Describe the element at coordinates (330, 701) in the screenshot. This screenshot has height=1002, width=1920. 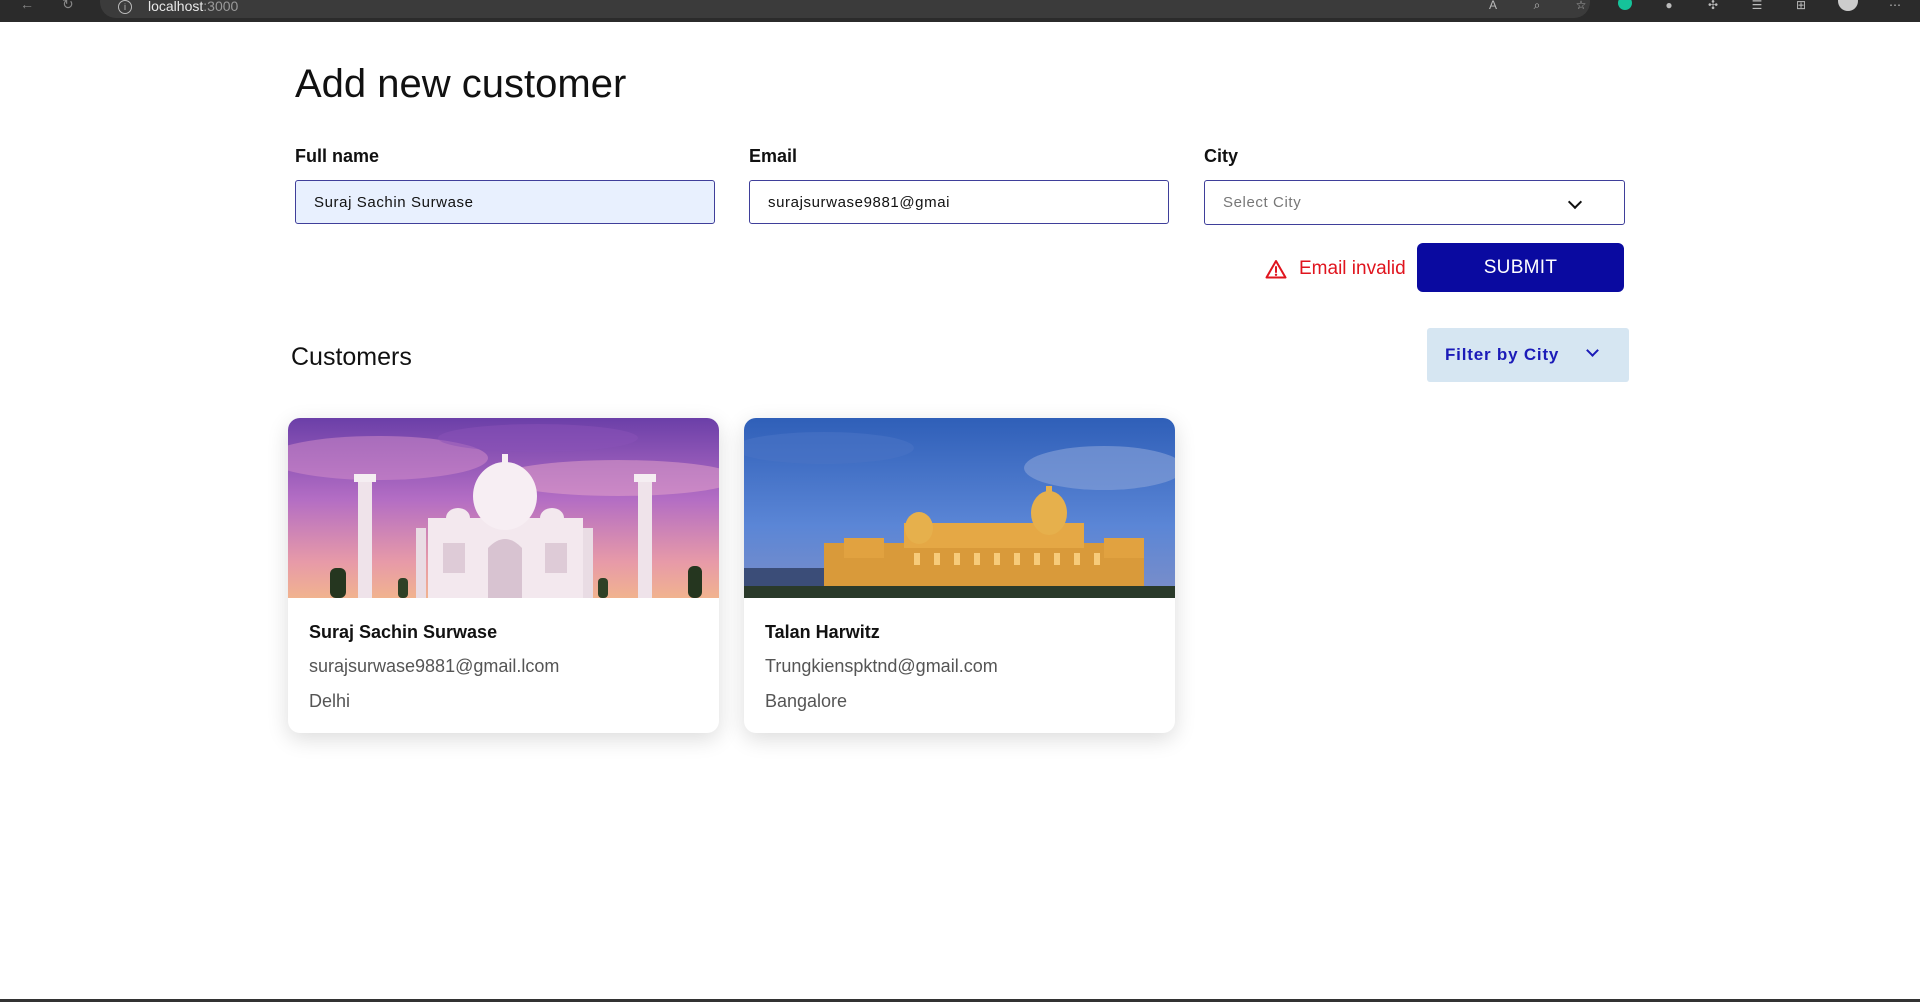
I see `customer-city: Delhi` at that location.